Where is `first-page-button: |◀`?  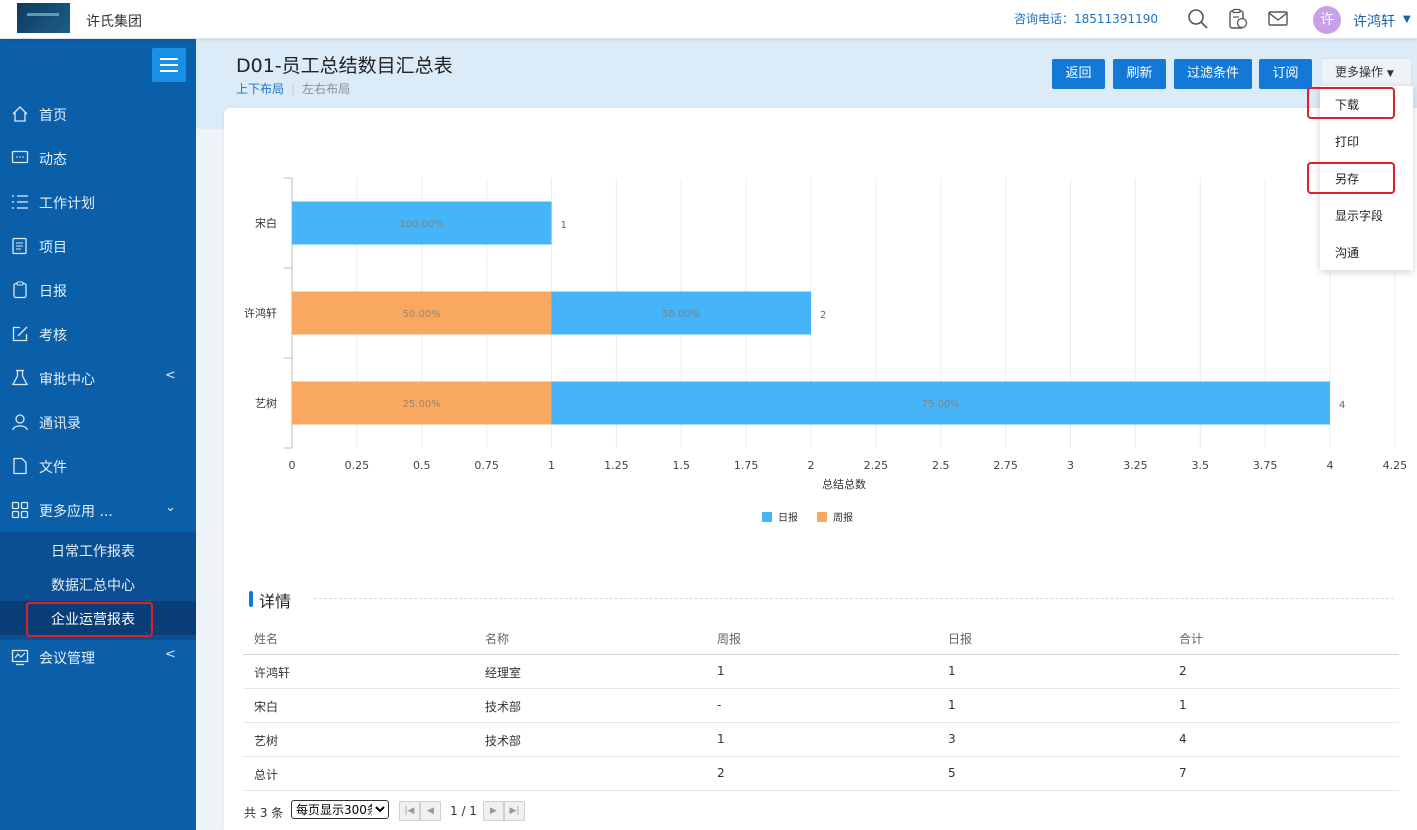 first-page-button: |◀ is located at coordinates (409, 811).